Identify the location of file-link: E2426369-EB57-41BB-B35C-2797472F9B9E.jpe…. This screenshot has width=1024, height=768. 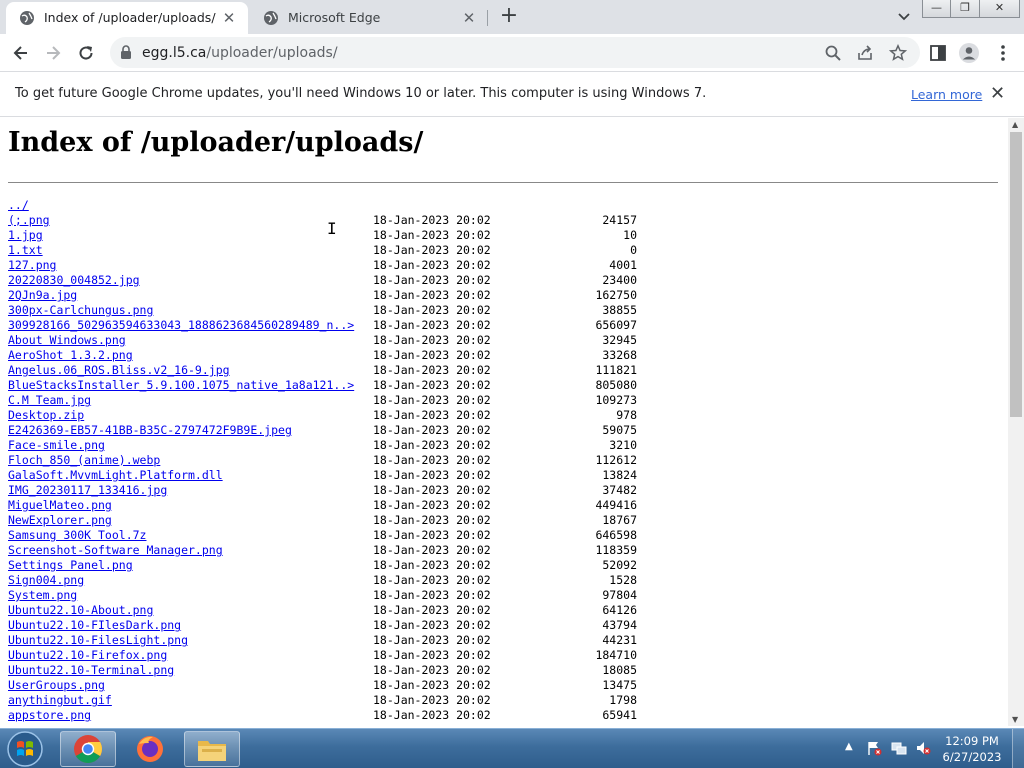
(150, 430).